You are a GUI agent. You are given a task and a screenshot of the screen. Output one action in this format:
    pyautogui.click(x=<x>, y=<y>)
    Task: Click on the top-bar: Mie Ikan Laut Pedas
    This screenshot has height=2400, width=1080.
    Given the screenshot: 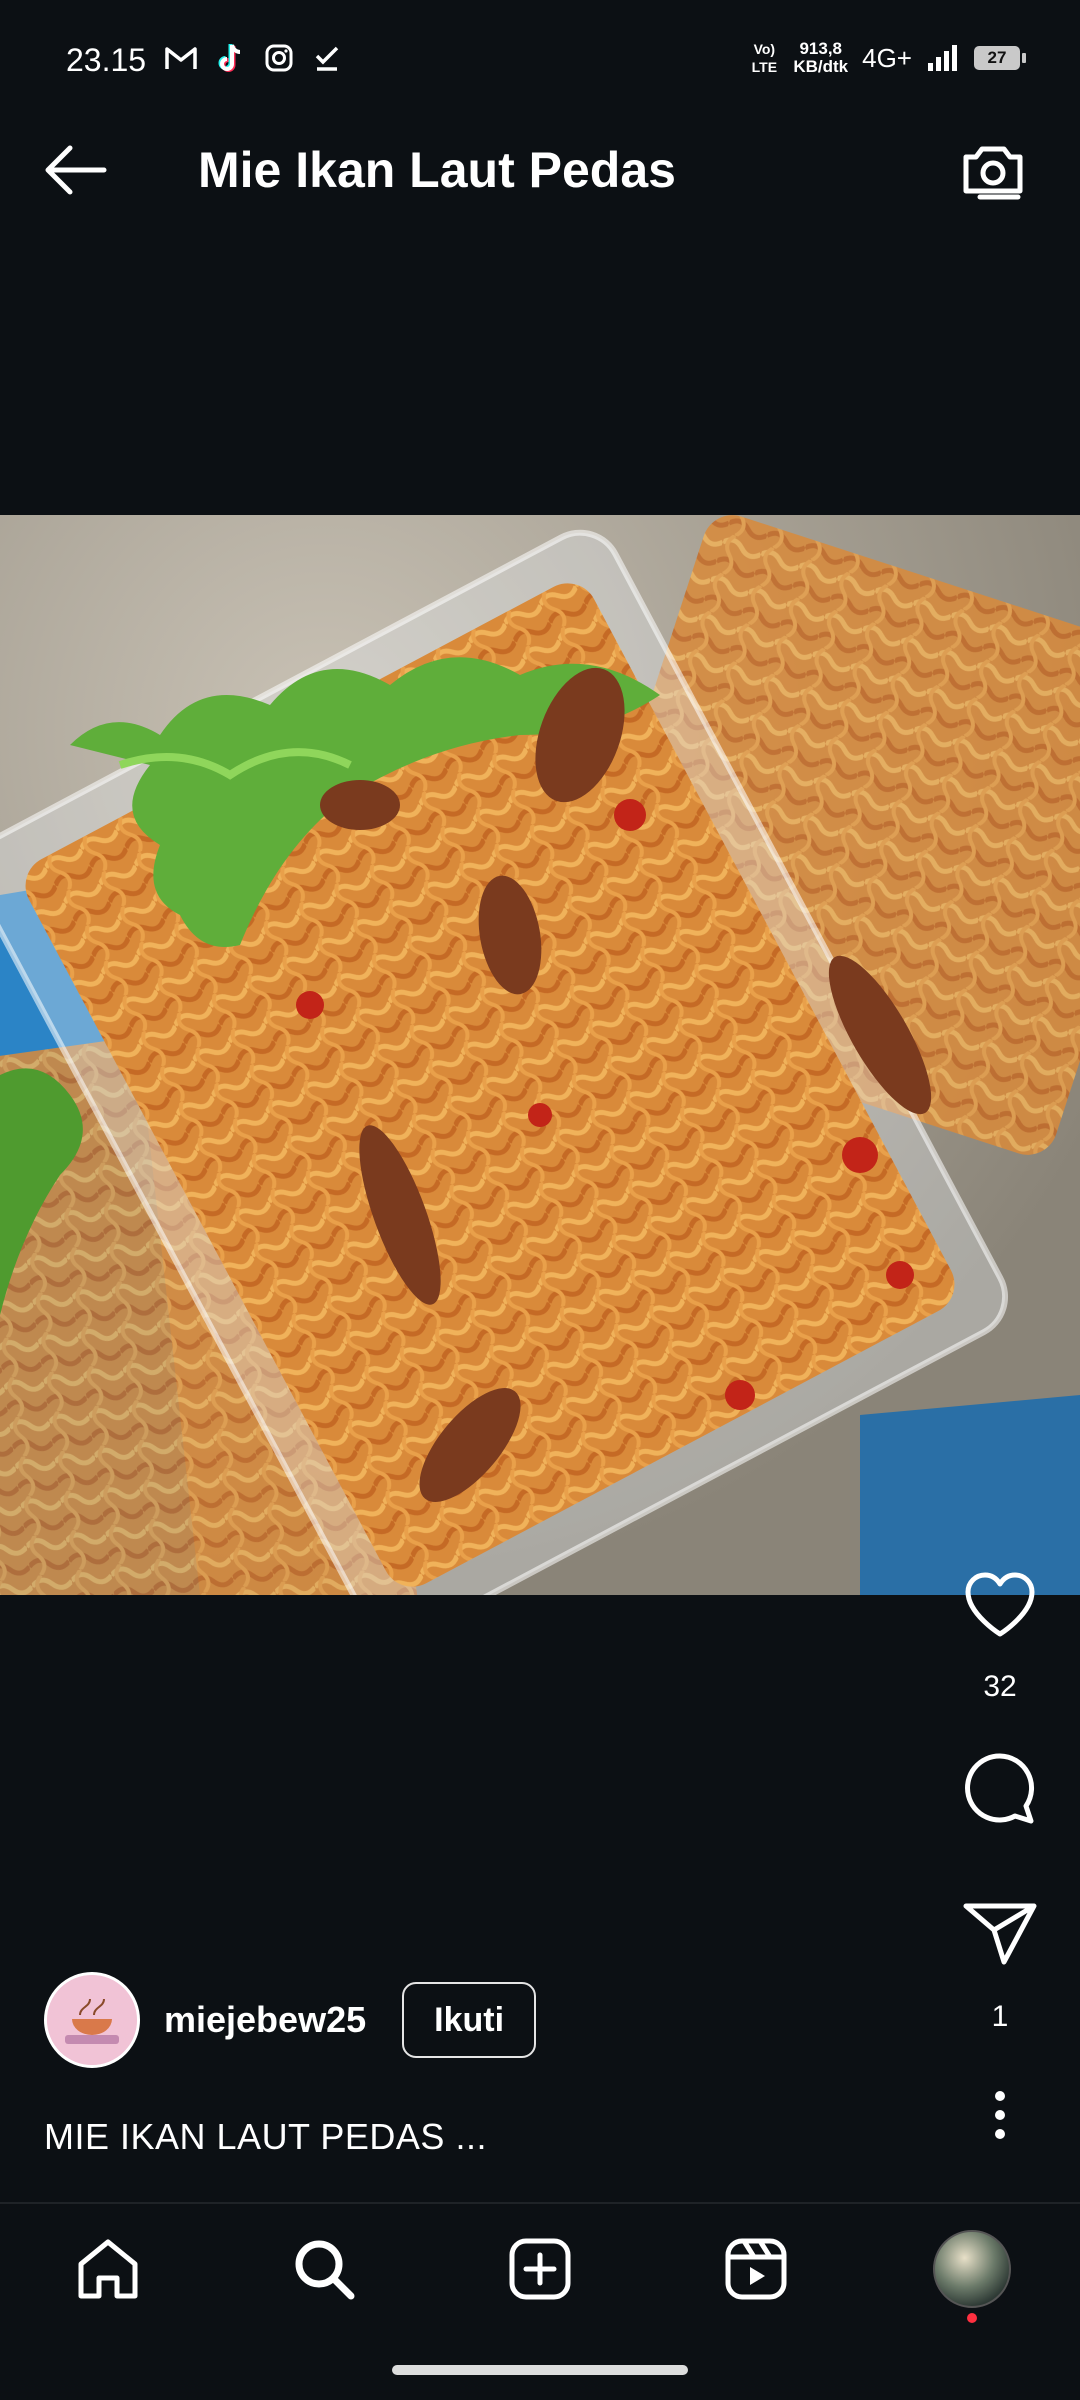 What is the action you would take?
    pyautogui.click(x=540, y=170)
    